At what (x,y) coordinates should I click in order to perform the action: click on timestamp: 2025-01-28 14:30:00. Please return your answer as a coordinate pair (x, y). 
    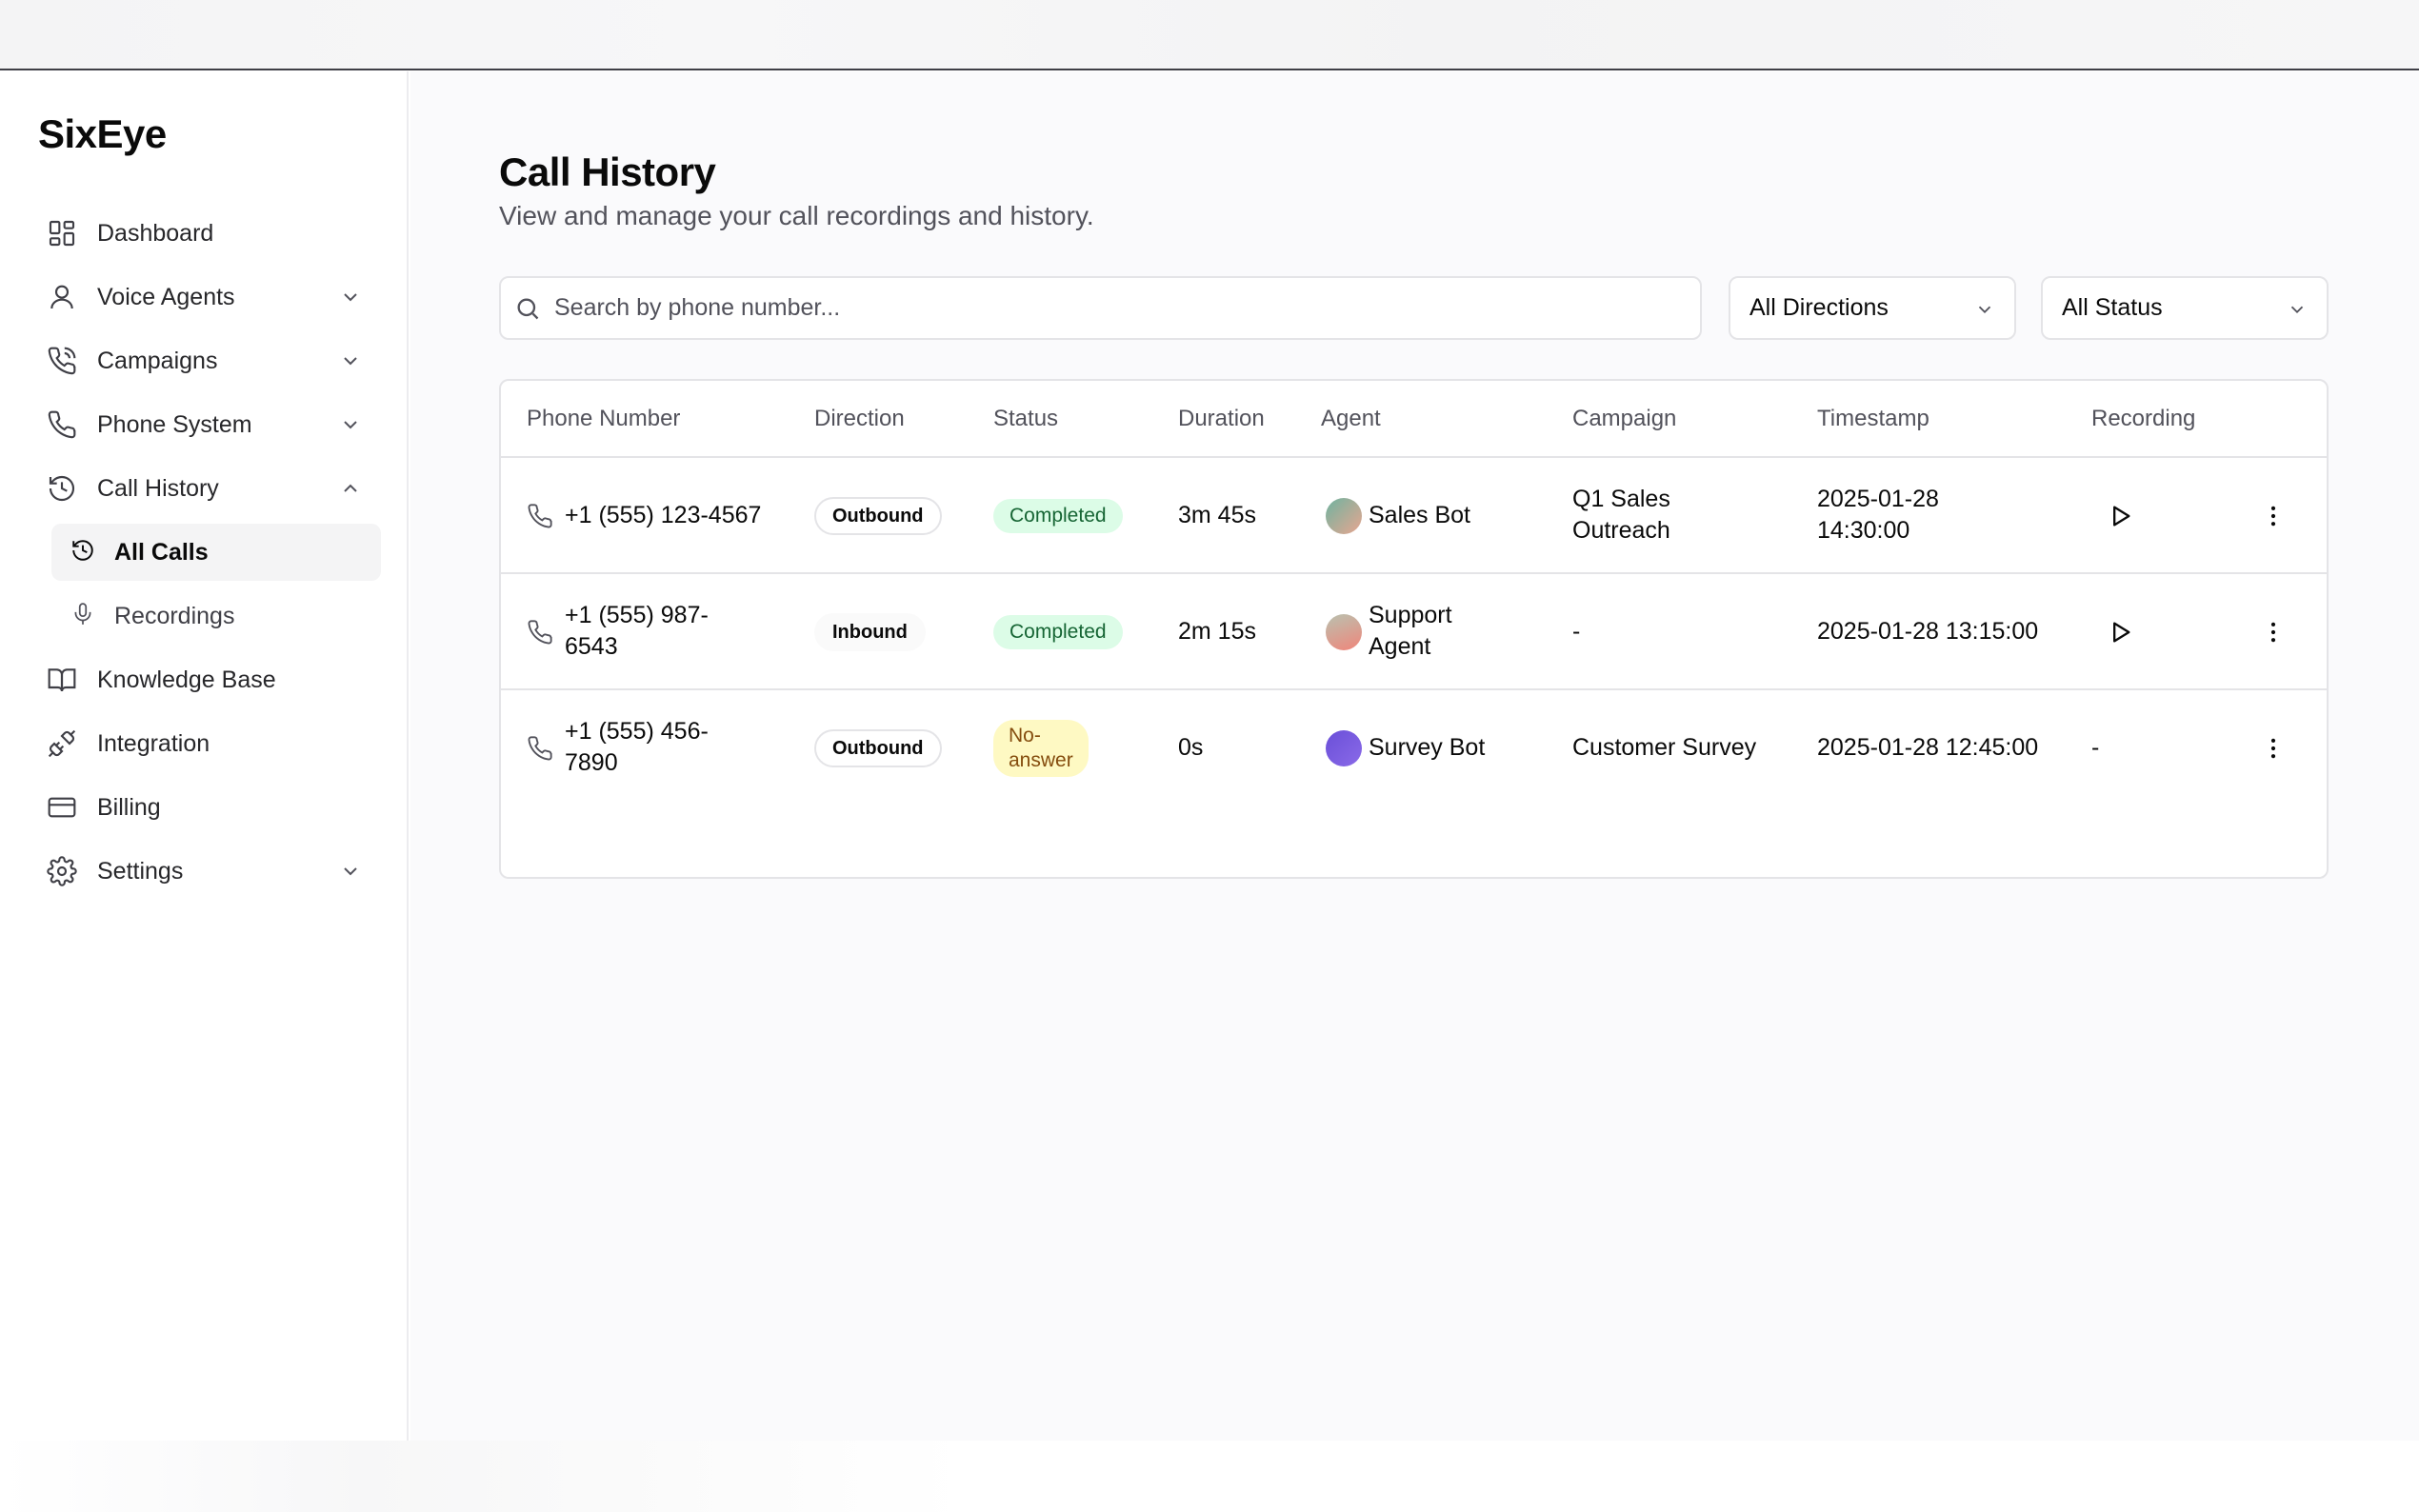
    Looking at the image, I should click on (1878, 515).